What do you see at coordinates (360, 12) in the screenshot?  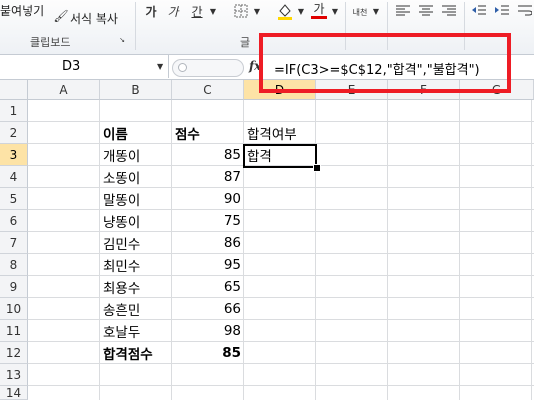 I see `phonetic-guide-icon: 내천` at bounding box center [360, 12].